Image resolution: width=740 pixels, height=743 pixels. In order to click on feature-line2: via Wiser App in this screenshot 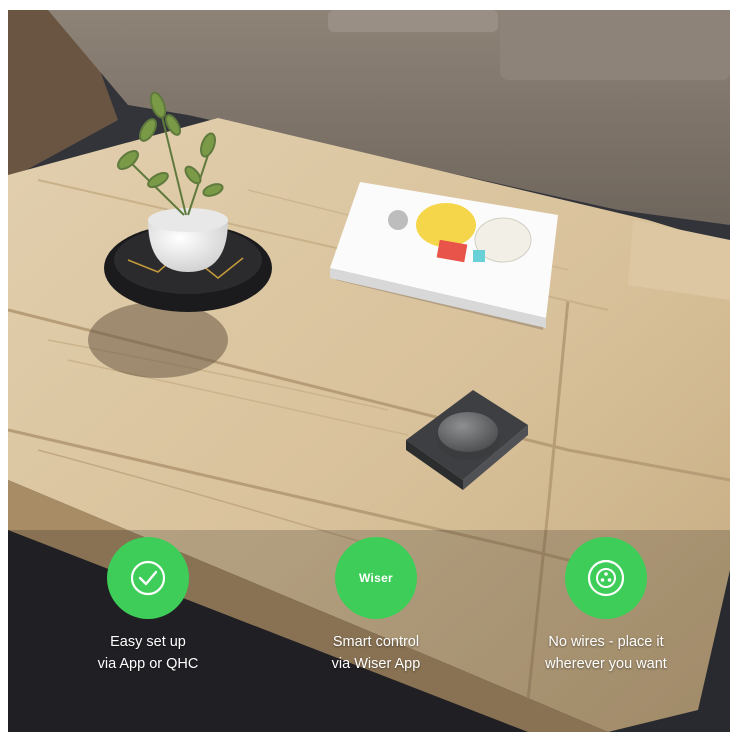, I will do `click(376, 664)`.